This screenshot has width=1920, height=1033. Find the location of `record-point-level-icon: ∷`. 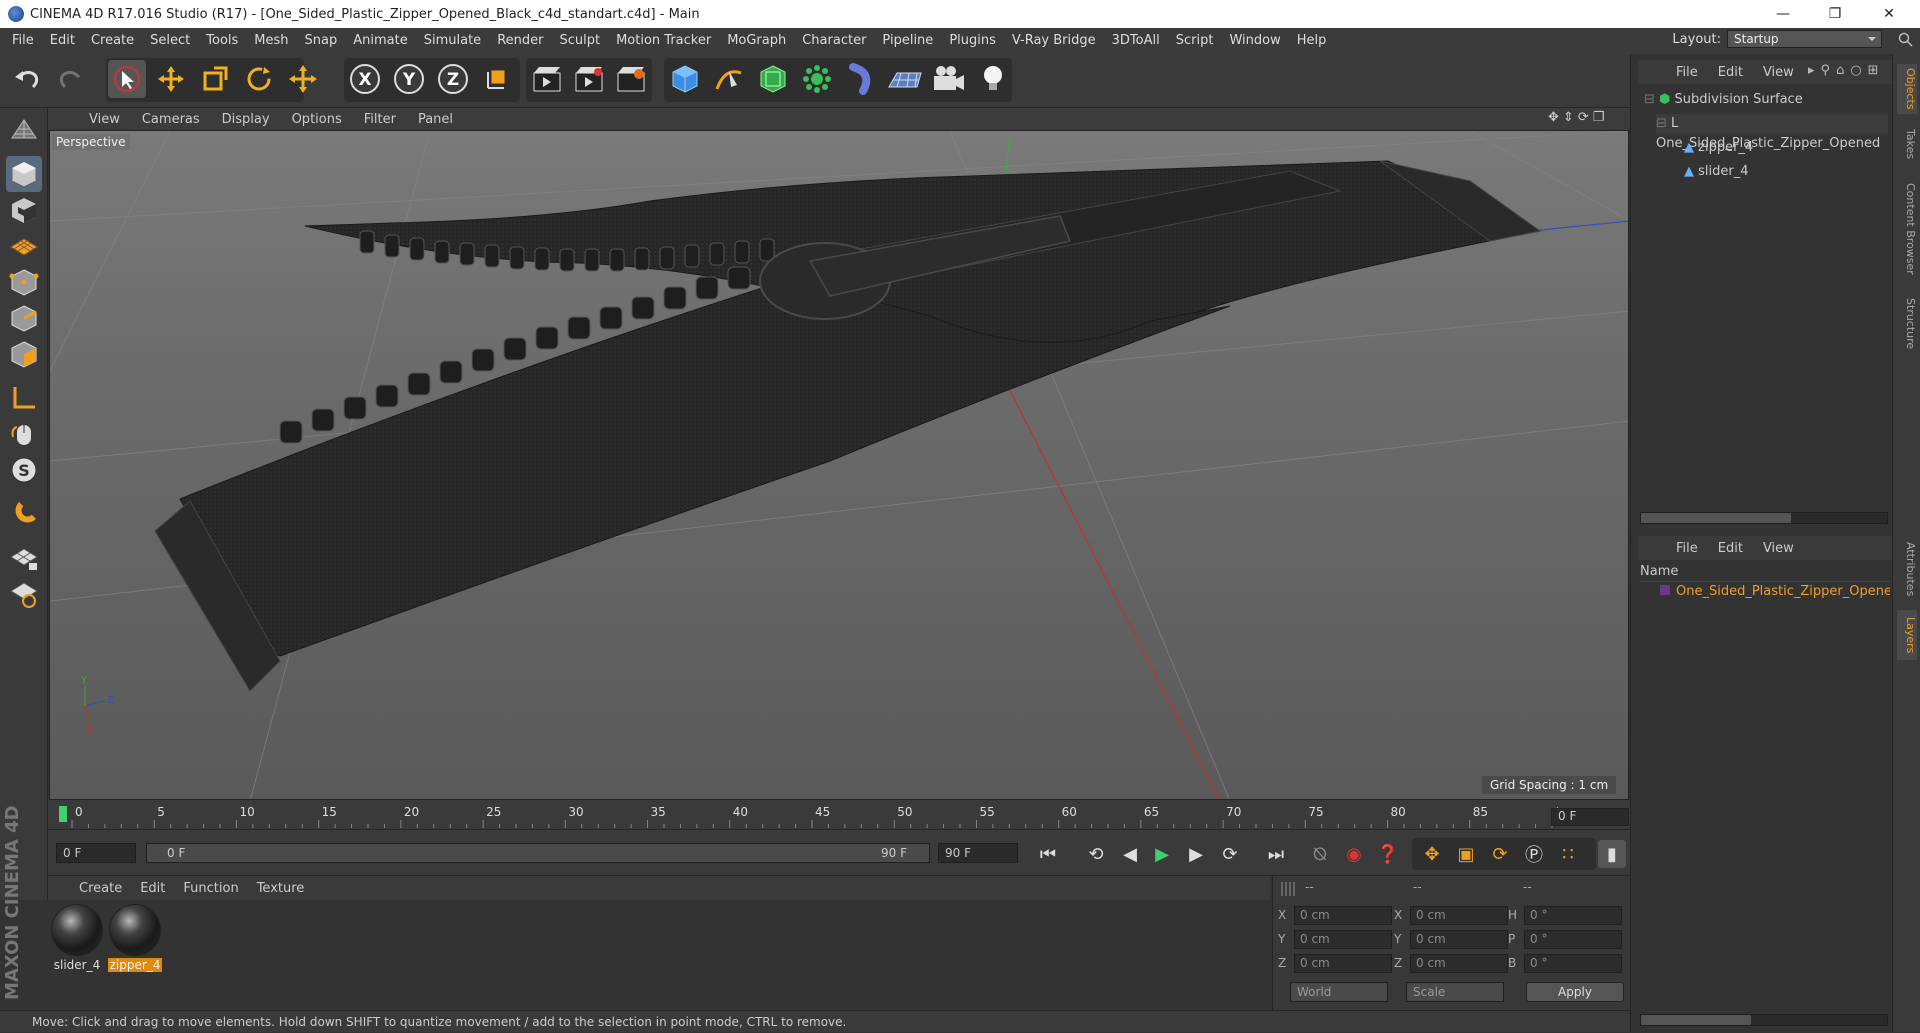

record-point-level-icon: ∷ is located at coordinates (1568, 854).